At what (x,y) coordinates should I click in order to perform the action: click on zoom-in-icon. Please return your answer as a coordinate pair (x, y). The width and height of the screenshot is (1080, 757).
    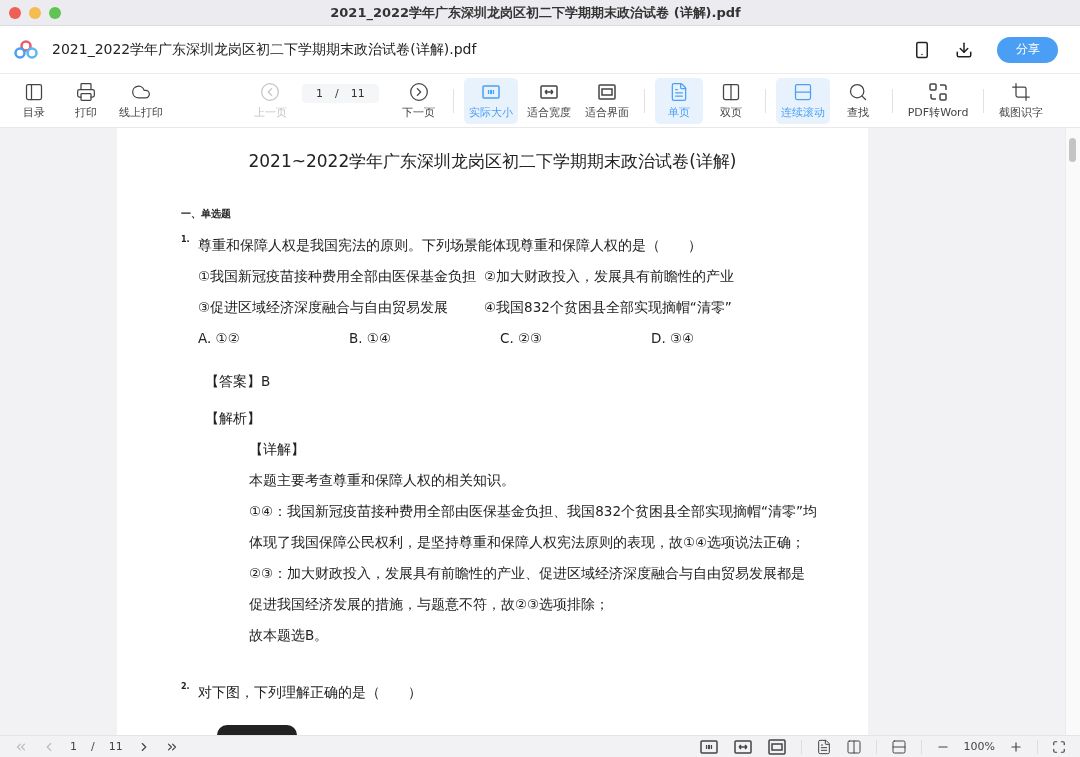
    Looking at the image, I should click on (1016, 746).